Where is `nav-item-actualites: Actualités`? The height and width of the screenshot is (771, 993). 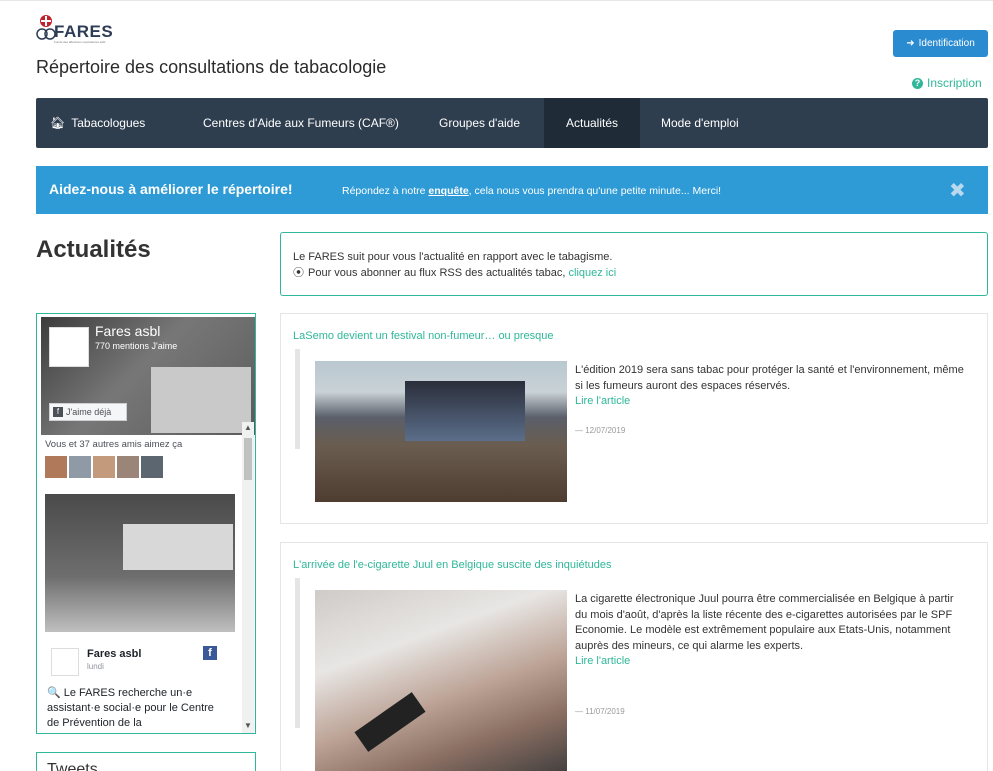 nav-item-actualites: Actualités is located at coordinates (592, 123).